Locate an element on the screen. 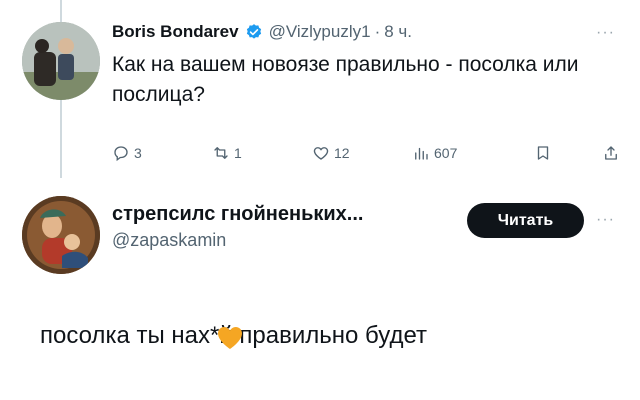 The image size is (640, 400). repost-button: 1 is located at coordinates (227, 153).